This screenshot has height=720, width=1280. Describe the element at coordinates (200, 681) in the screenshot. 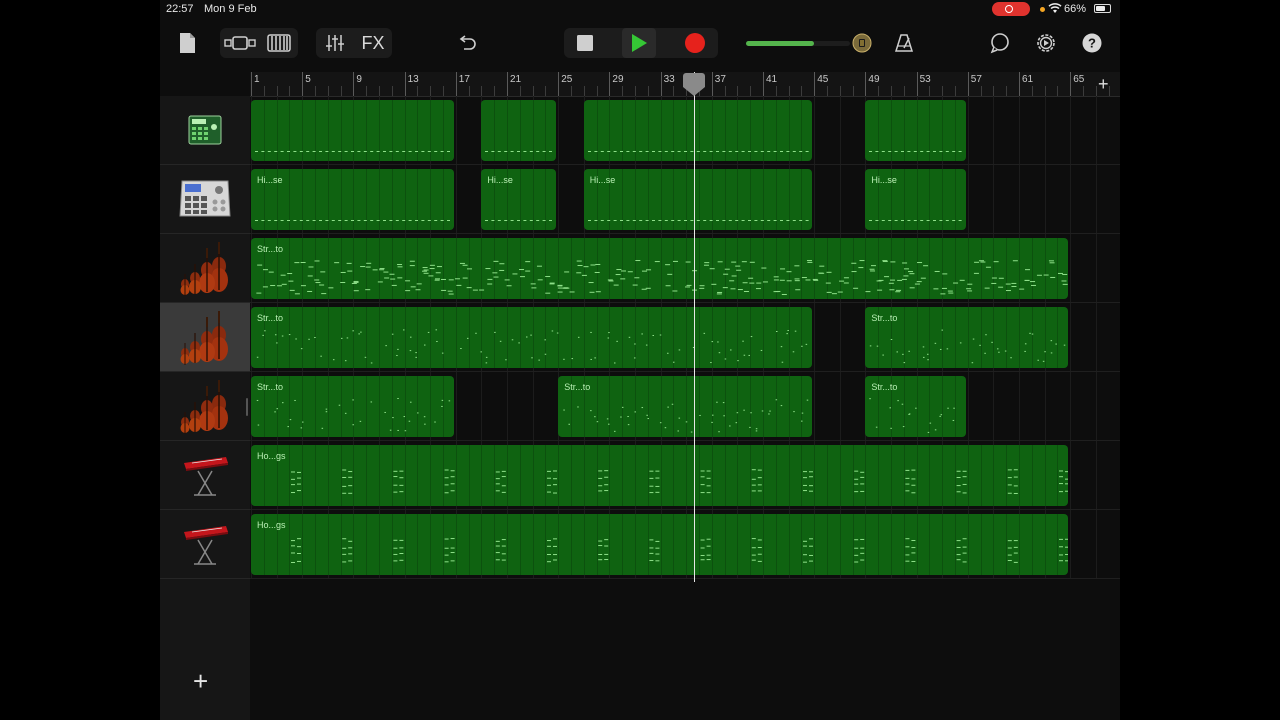

I see `add-track-plus-icon: +` at that location.